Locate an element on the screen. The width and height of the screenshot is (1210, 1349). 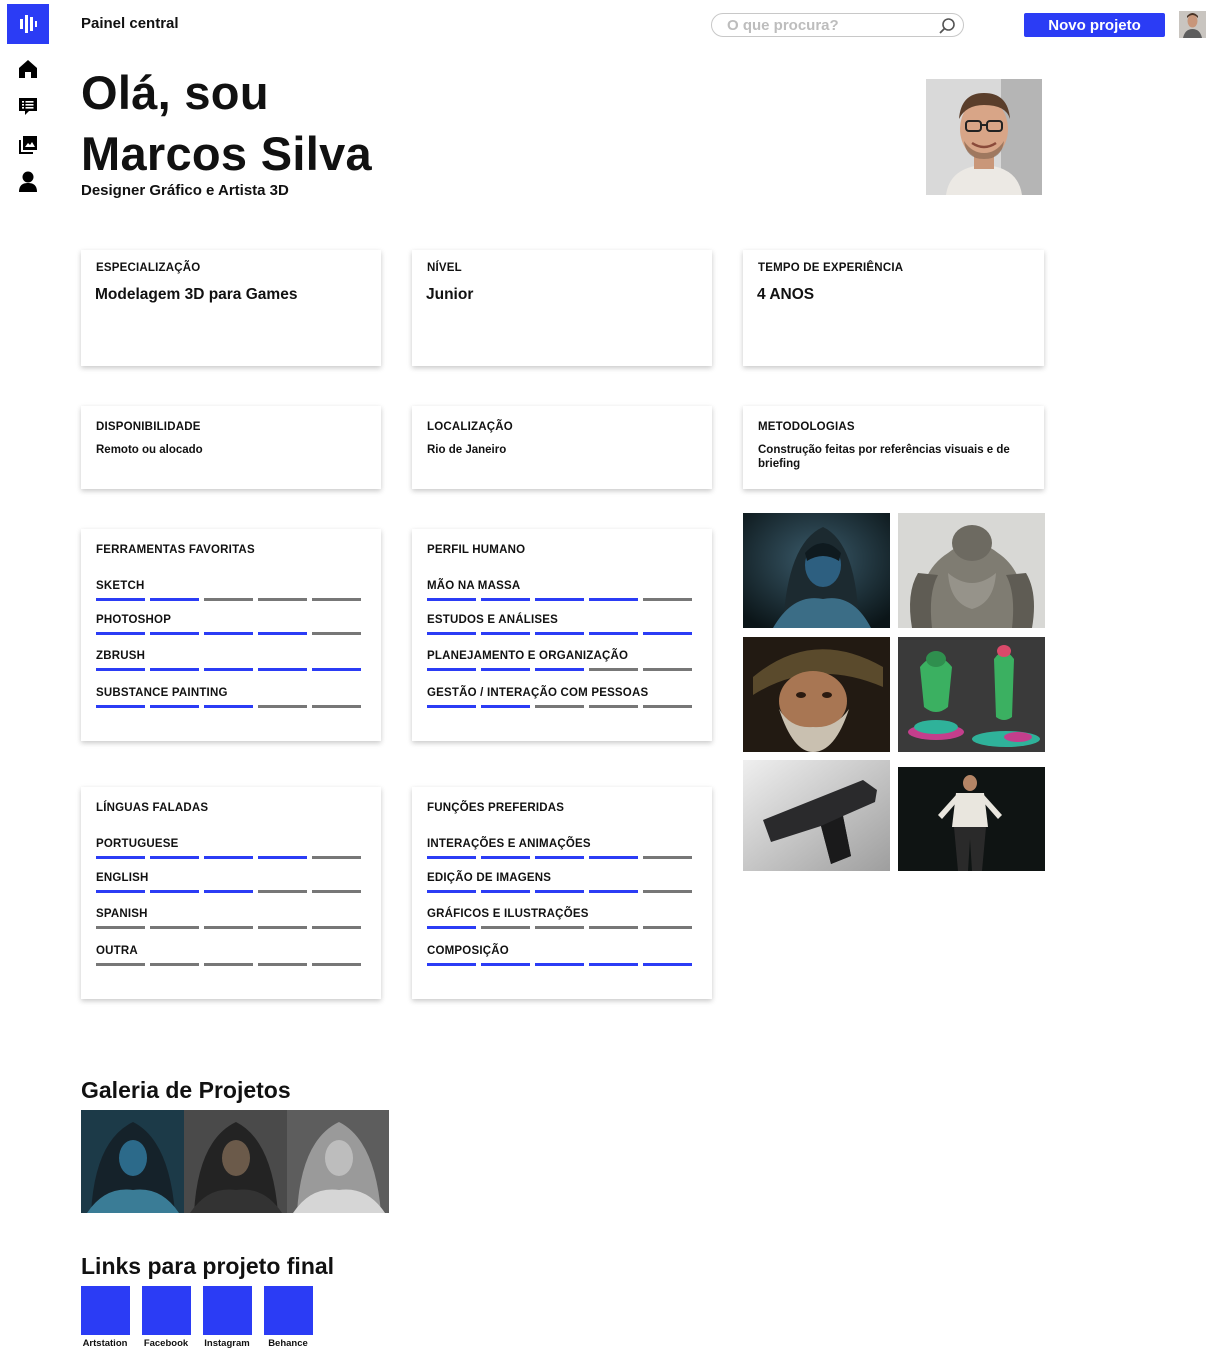
skill-name: ENGLISH is located at coordinates (122, 878).